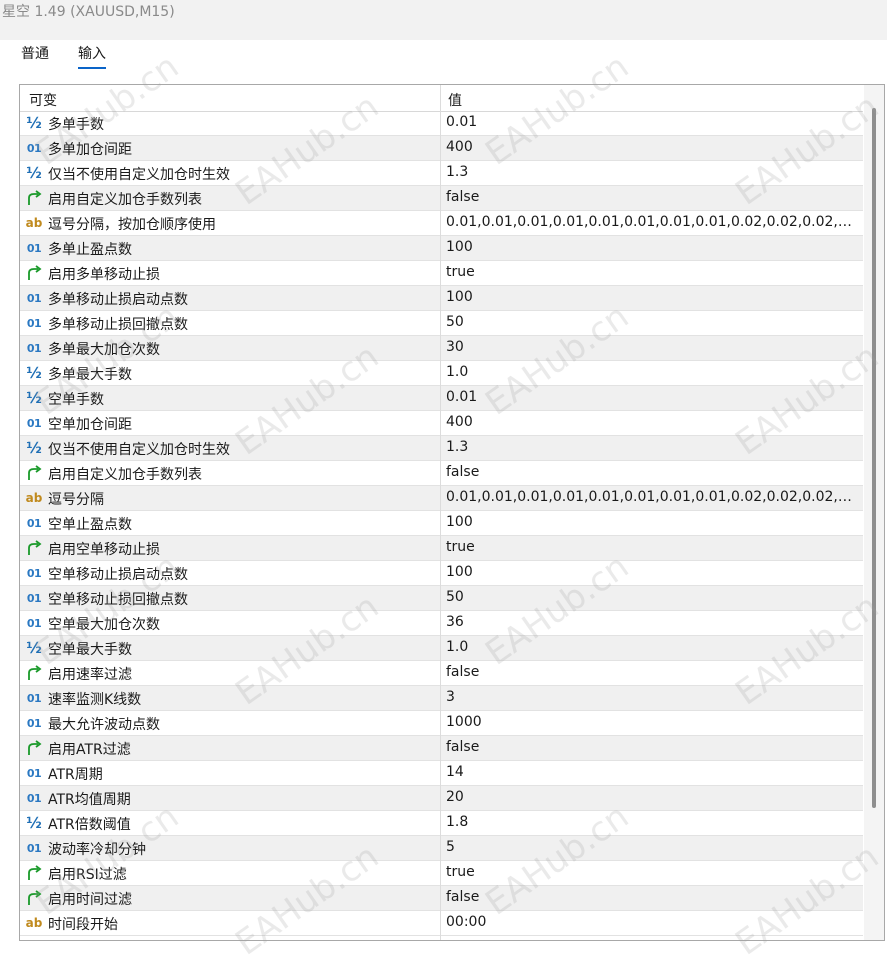  What do you see at coordinates (652, 722) in the screenshot?
I see `parameter-value: 1000` at bounding box center [652, 722].